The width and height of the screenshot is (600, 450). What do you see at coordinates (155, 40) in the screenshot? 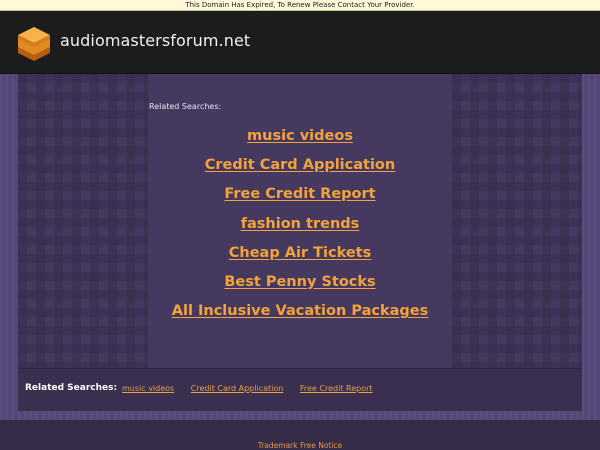
I see `site-name: audiomastersforum.net` at bounding box center [155, 40].